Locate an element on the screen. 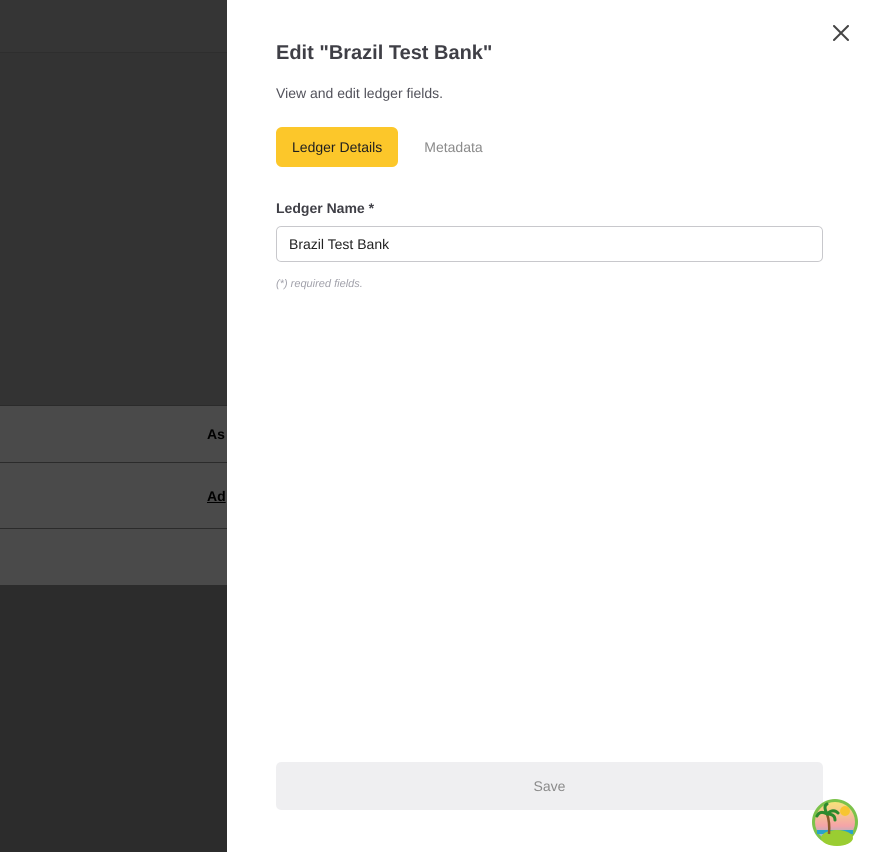 The width and height of the screenshot is (869, 852). field-label: Ledger Name * is located at coordinates (326, 208).